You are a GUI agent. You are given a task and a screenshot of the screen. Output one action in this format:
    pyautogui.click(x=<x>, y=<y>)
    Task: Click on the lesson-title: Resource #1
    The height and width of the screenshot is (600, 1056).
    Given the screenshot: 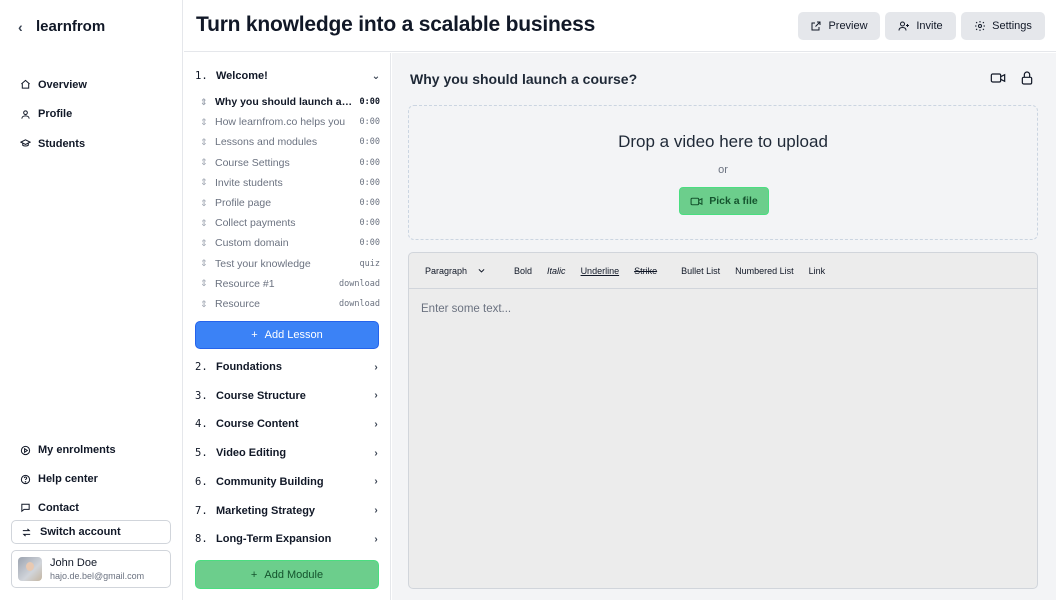 What is the action you would take?
    pyautogui.click(x=245, y=283)
    